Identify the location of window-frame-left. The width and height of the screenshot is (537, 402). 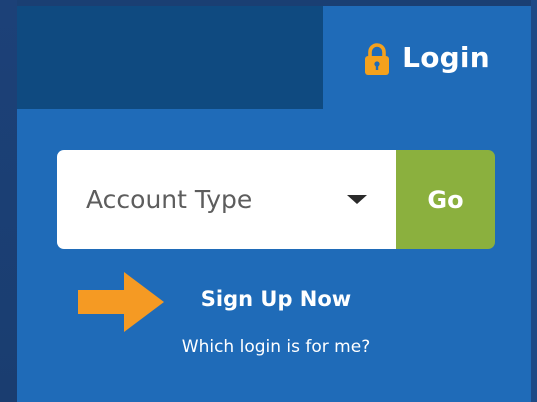
(8, 201).